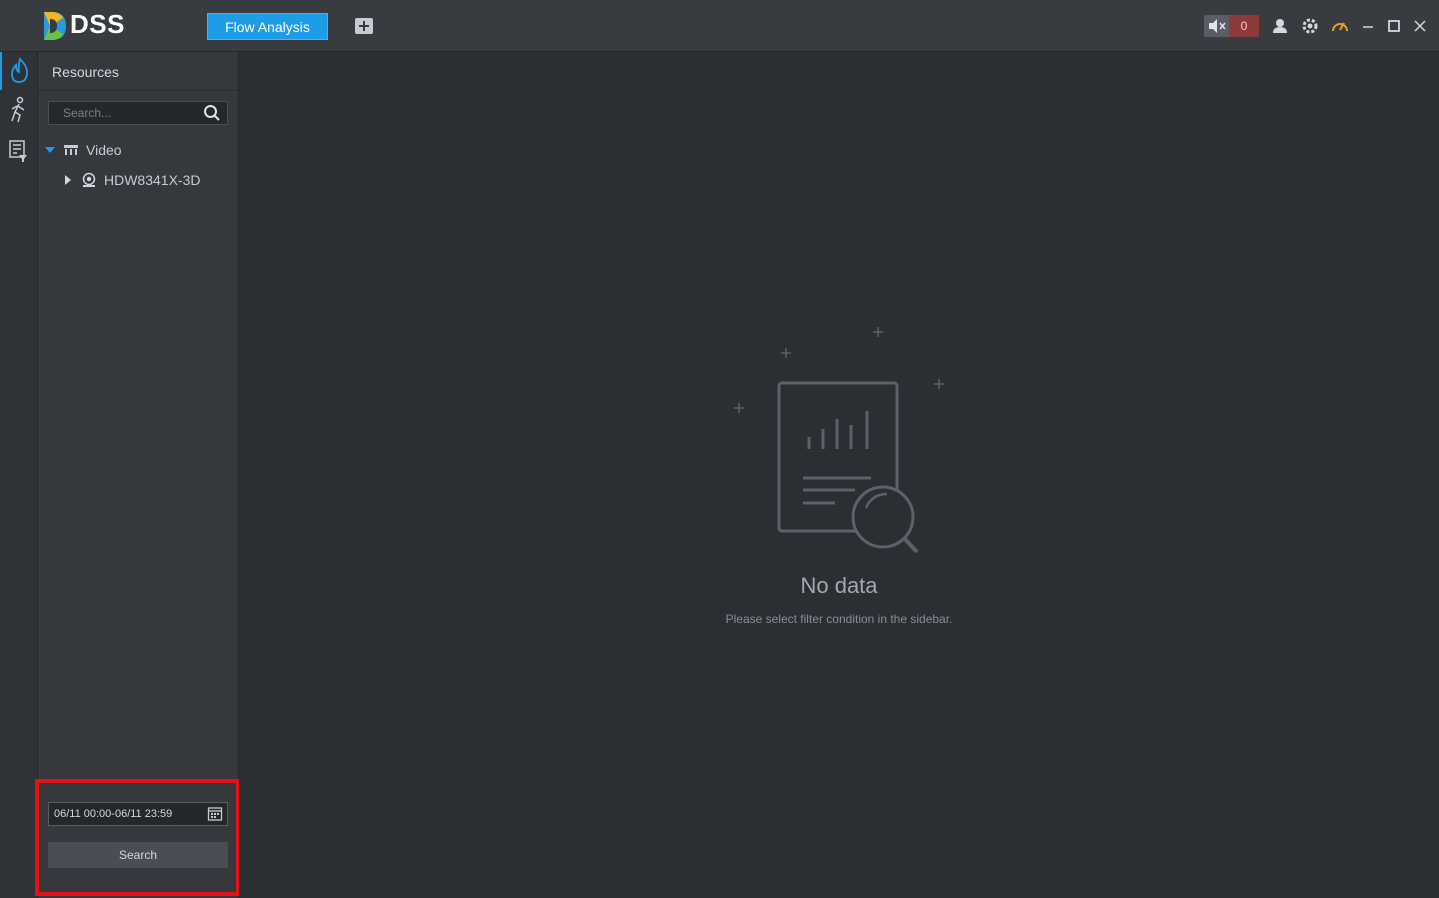 This screenshot has width=1439, height=898. Describe the element at coordinates (138, 475) in the screenshot. I see `resources-sidebar: Resources Video HDW8341X-3D` at that location.